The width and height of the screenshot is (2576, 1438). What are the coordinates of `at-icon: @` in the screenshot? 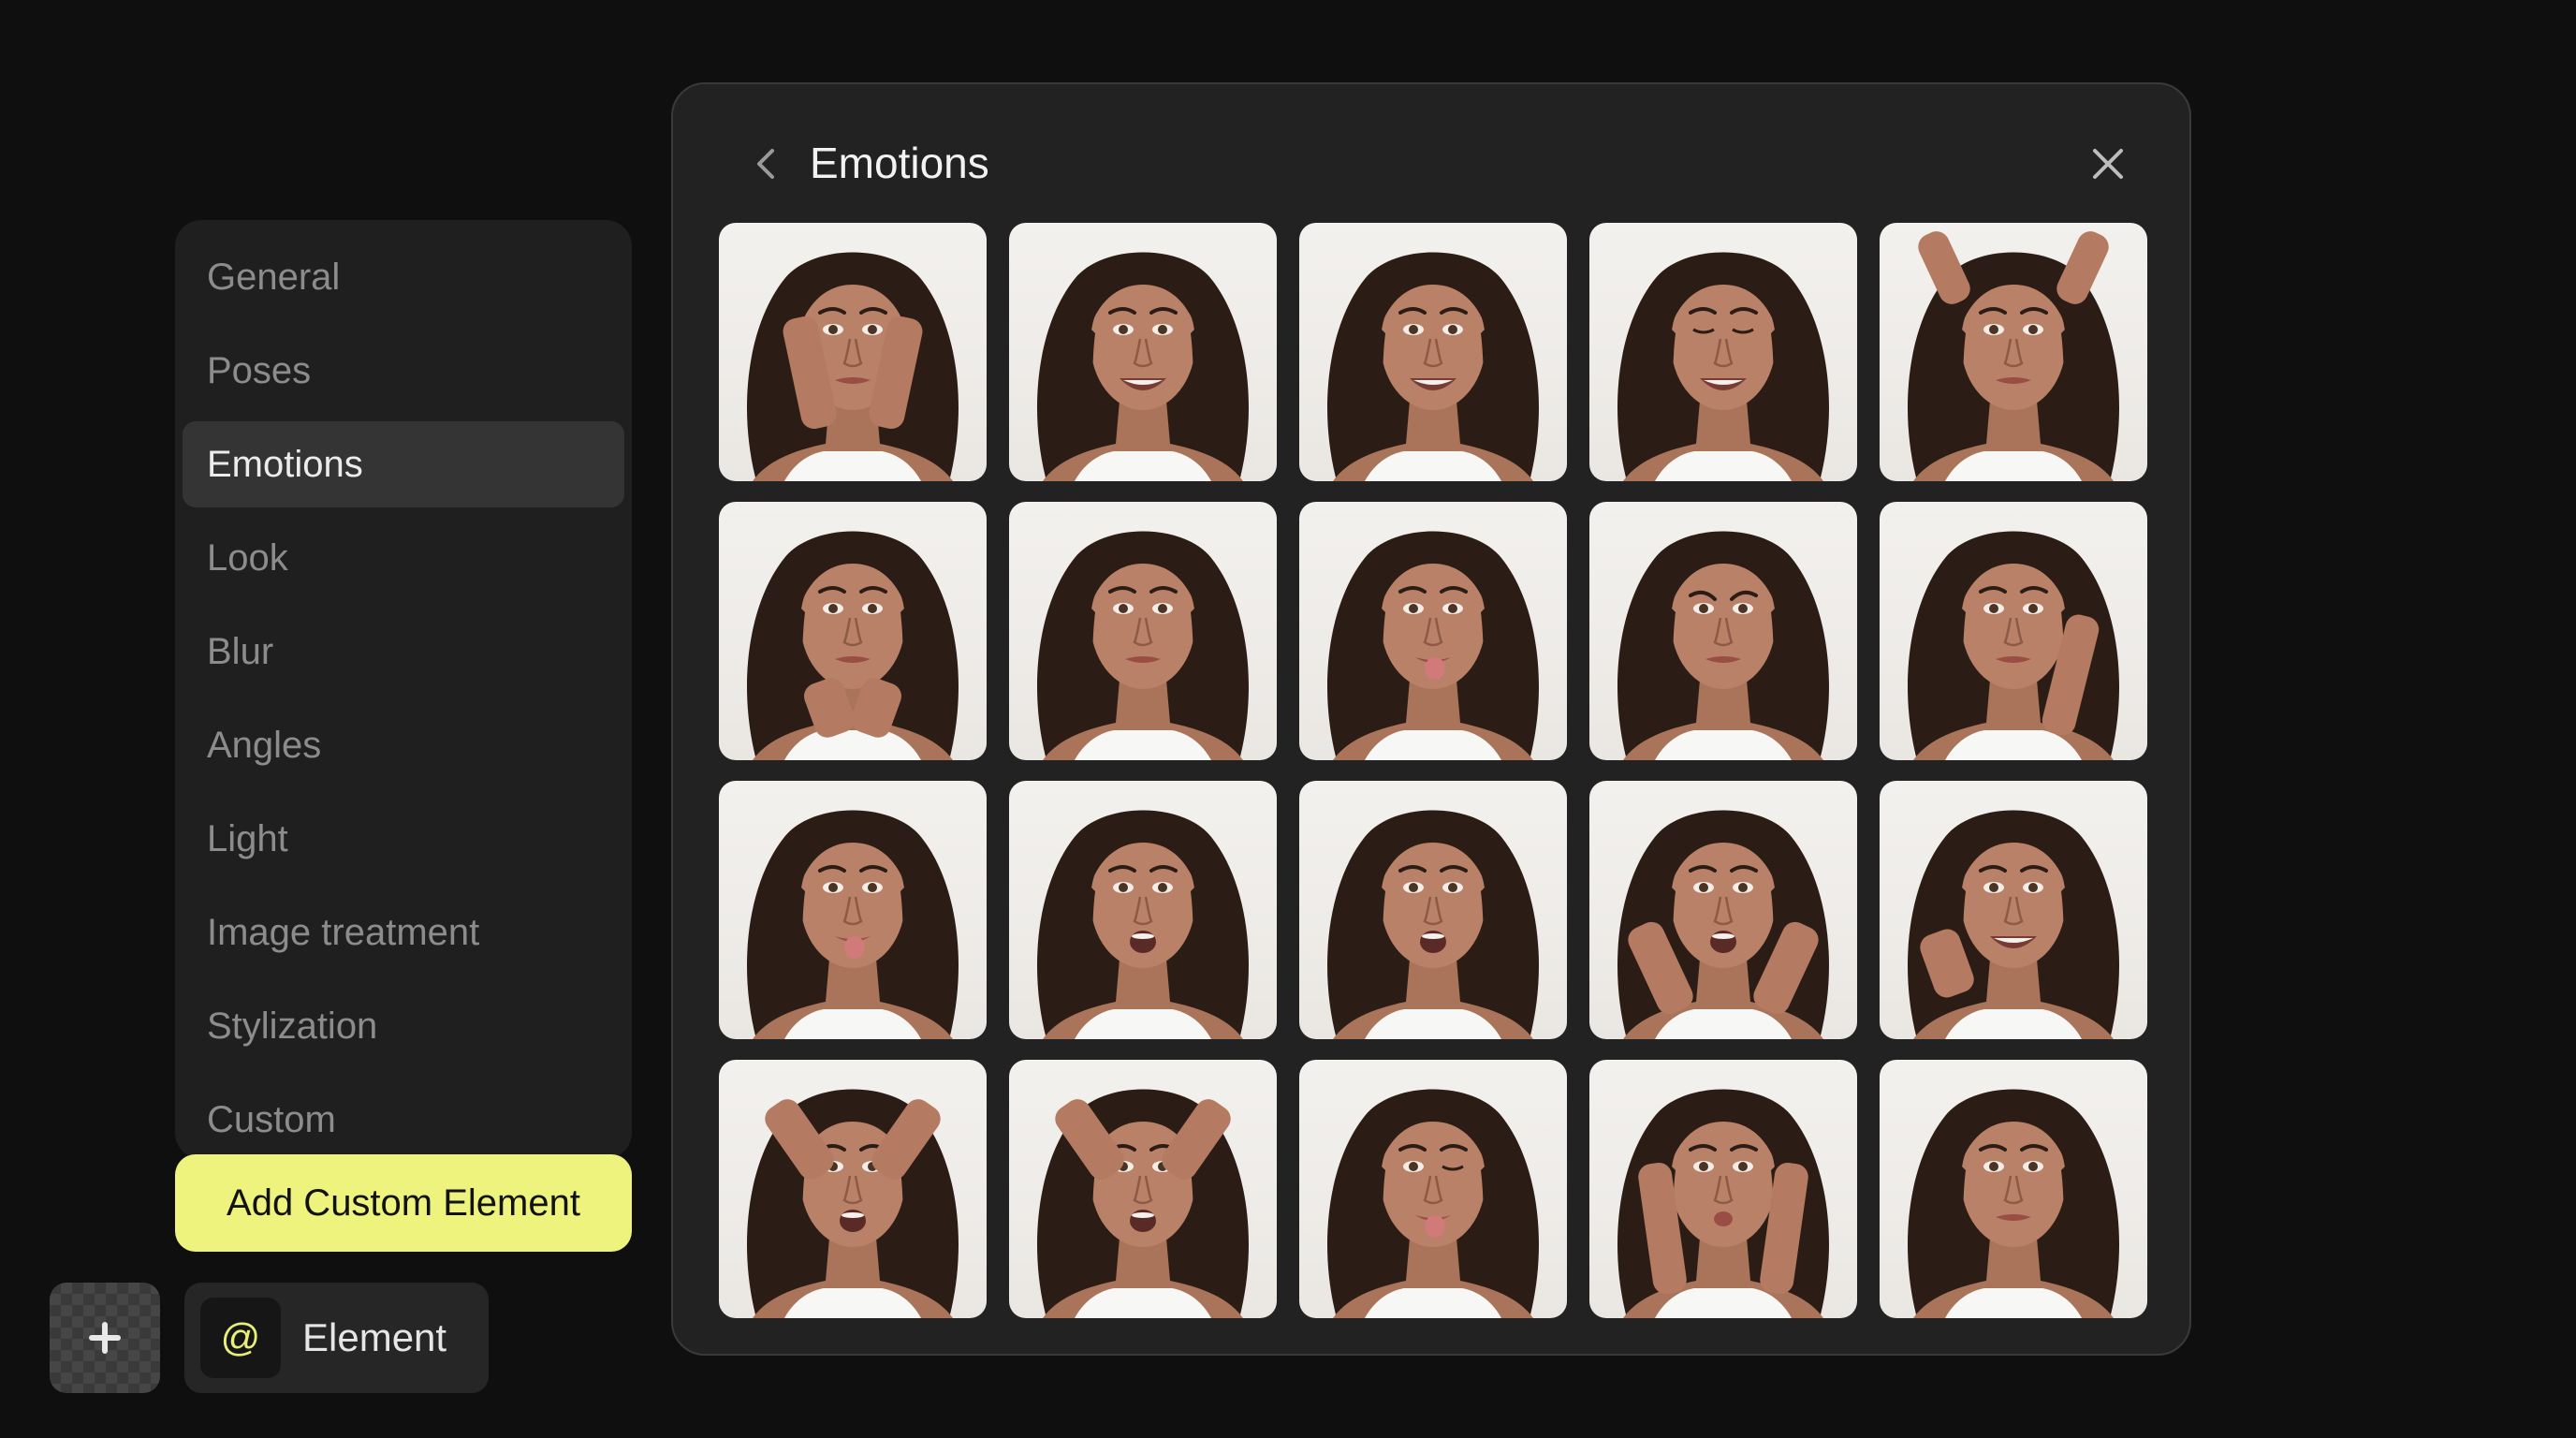 It's located at (240, 1338).